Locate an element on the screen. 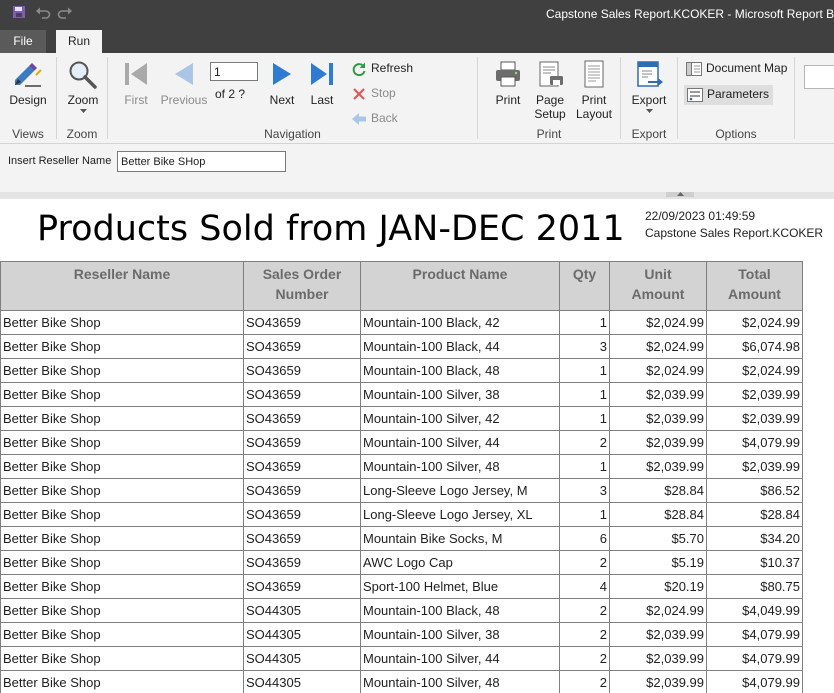 Image resolution: width=834 pixels, height=693 pixels. parameter-pane-splitter is located at coordinates (417, 195).